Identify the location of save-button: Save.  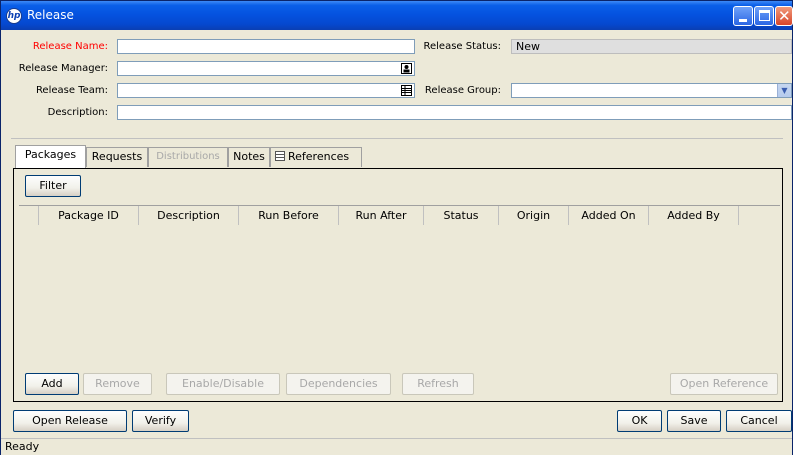
(694, 421).